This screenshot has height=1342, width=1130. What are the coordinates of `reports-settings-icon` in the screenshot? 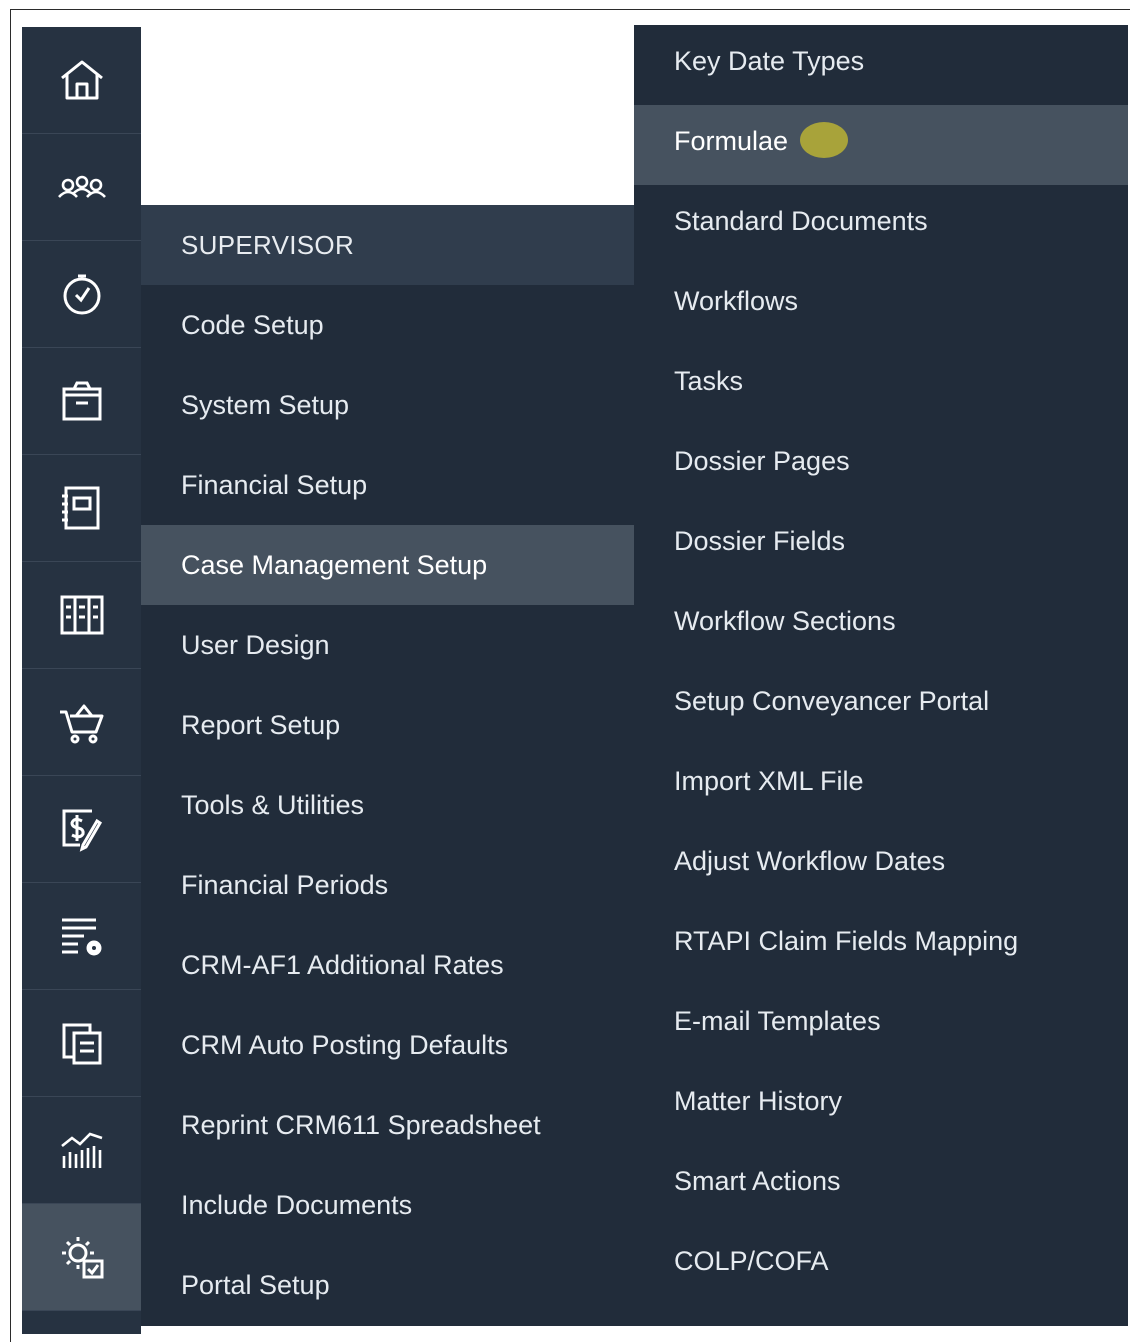 It's located at (81, 937).